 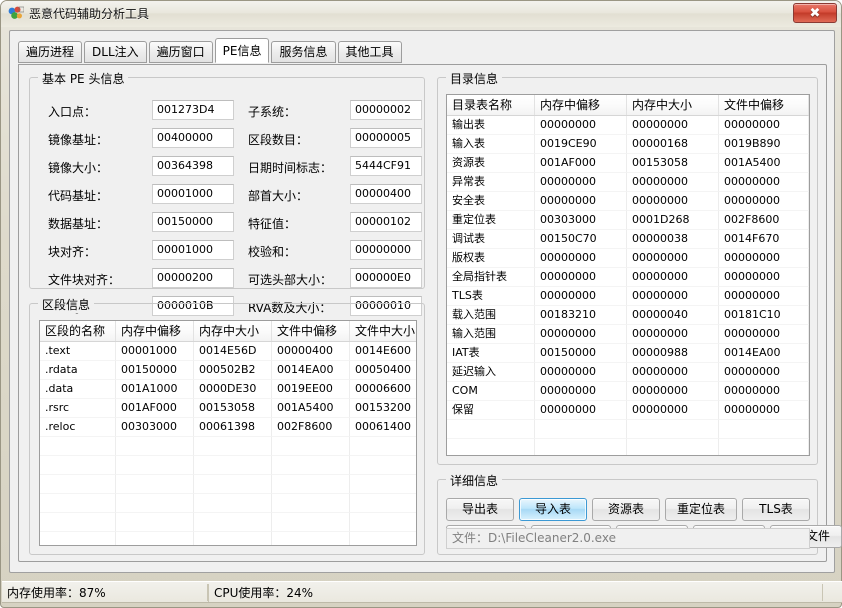 What do you see at coordinates (242, 50) in the screenshot?
I see `tab-3: PE信息` at bounding box center [242, 50].